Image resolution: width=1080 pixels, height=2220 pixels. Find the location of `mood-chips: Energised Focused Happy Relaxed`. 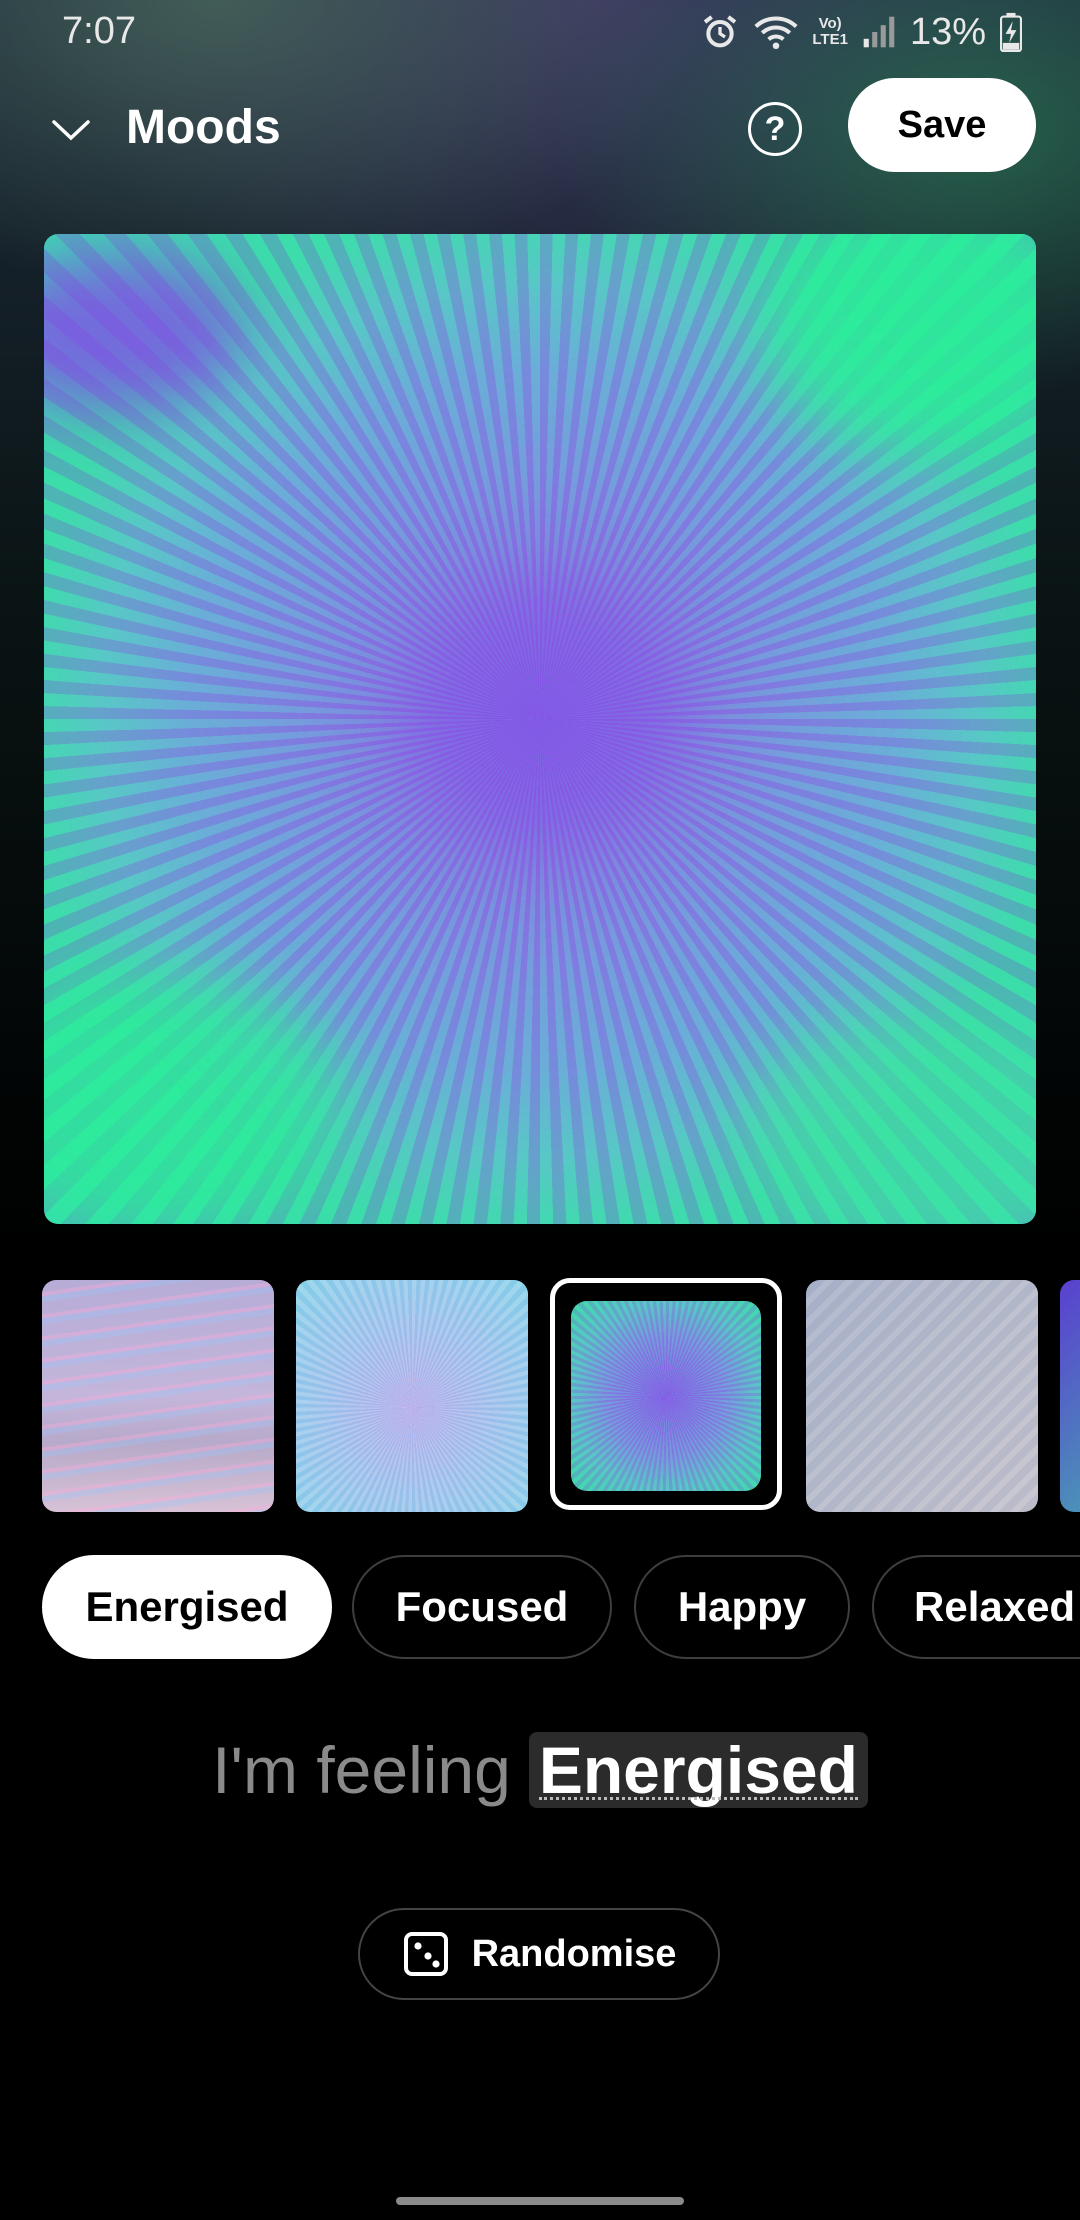

mood-chips: Energised Focused Happy Relaxed is located at coordinates (540, 1608).